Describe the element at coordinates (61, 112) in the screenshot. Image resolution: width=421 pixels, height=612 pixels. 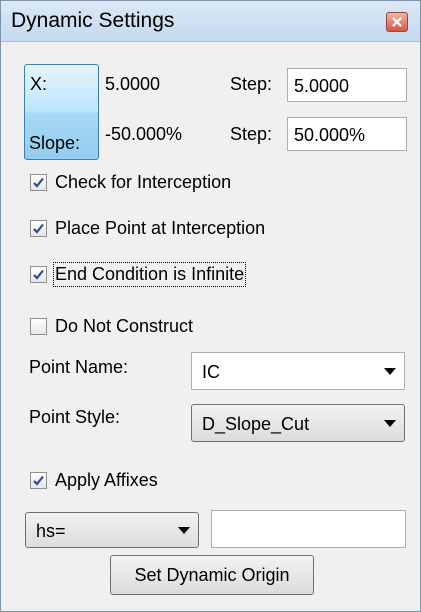
I see `x-slope-toggle-button: X: Slope:` at that location.